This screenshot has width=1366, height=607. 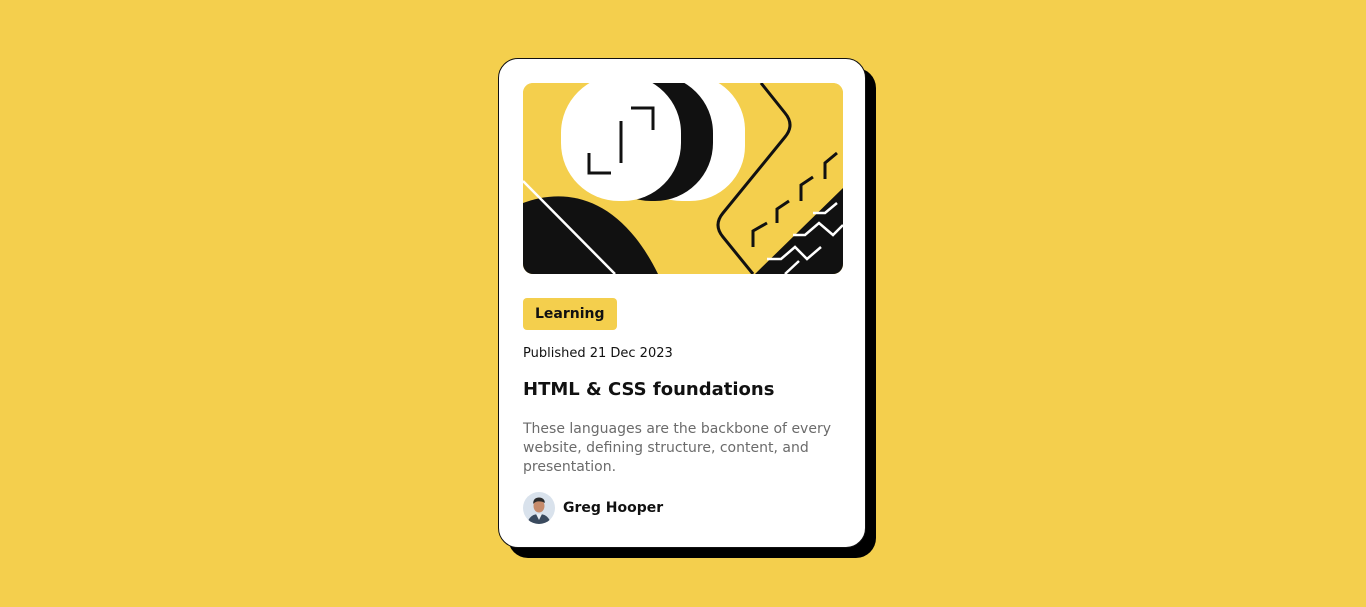 I want to click on abstract-code-illustration, so click(x=683, y=178).